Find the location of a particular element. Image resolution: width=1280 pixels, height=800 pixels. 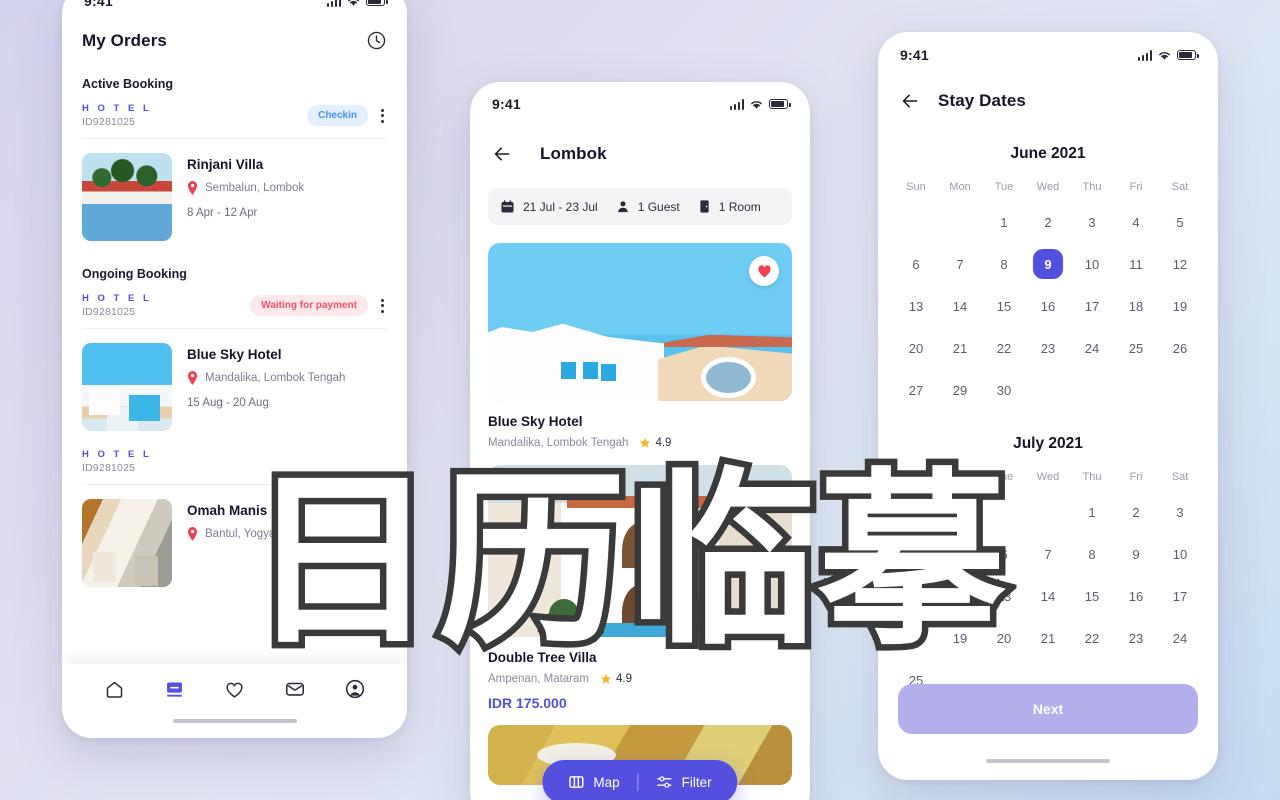

user-circle-icon is located at coordinates (354, 689).